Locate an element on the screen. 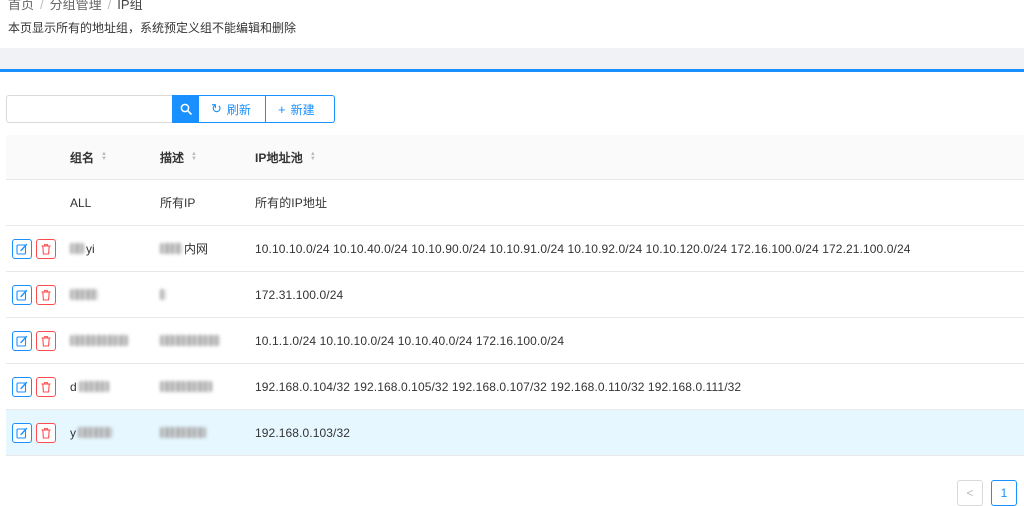 The height and width of the screenshot is (506, 1024). table-row: 172.31.100.0/24 is located at coordinates (515, 295).